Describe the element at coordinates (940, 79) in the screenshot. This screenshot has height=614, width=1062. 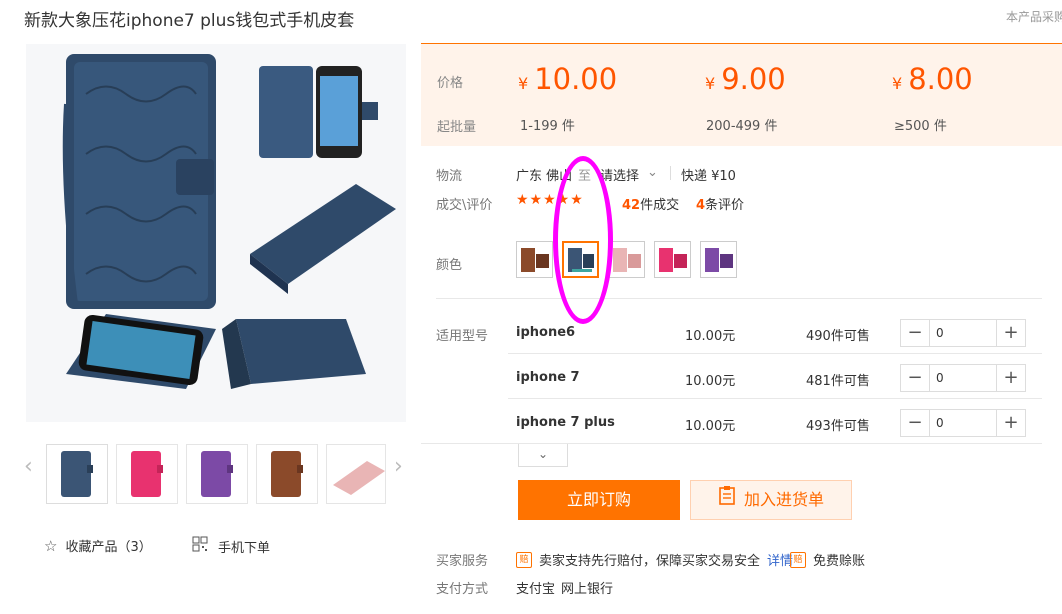
I see `price-value: 8.00` at that location.